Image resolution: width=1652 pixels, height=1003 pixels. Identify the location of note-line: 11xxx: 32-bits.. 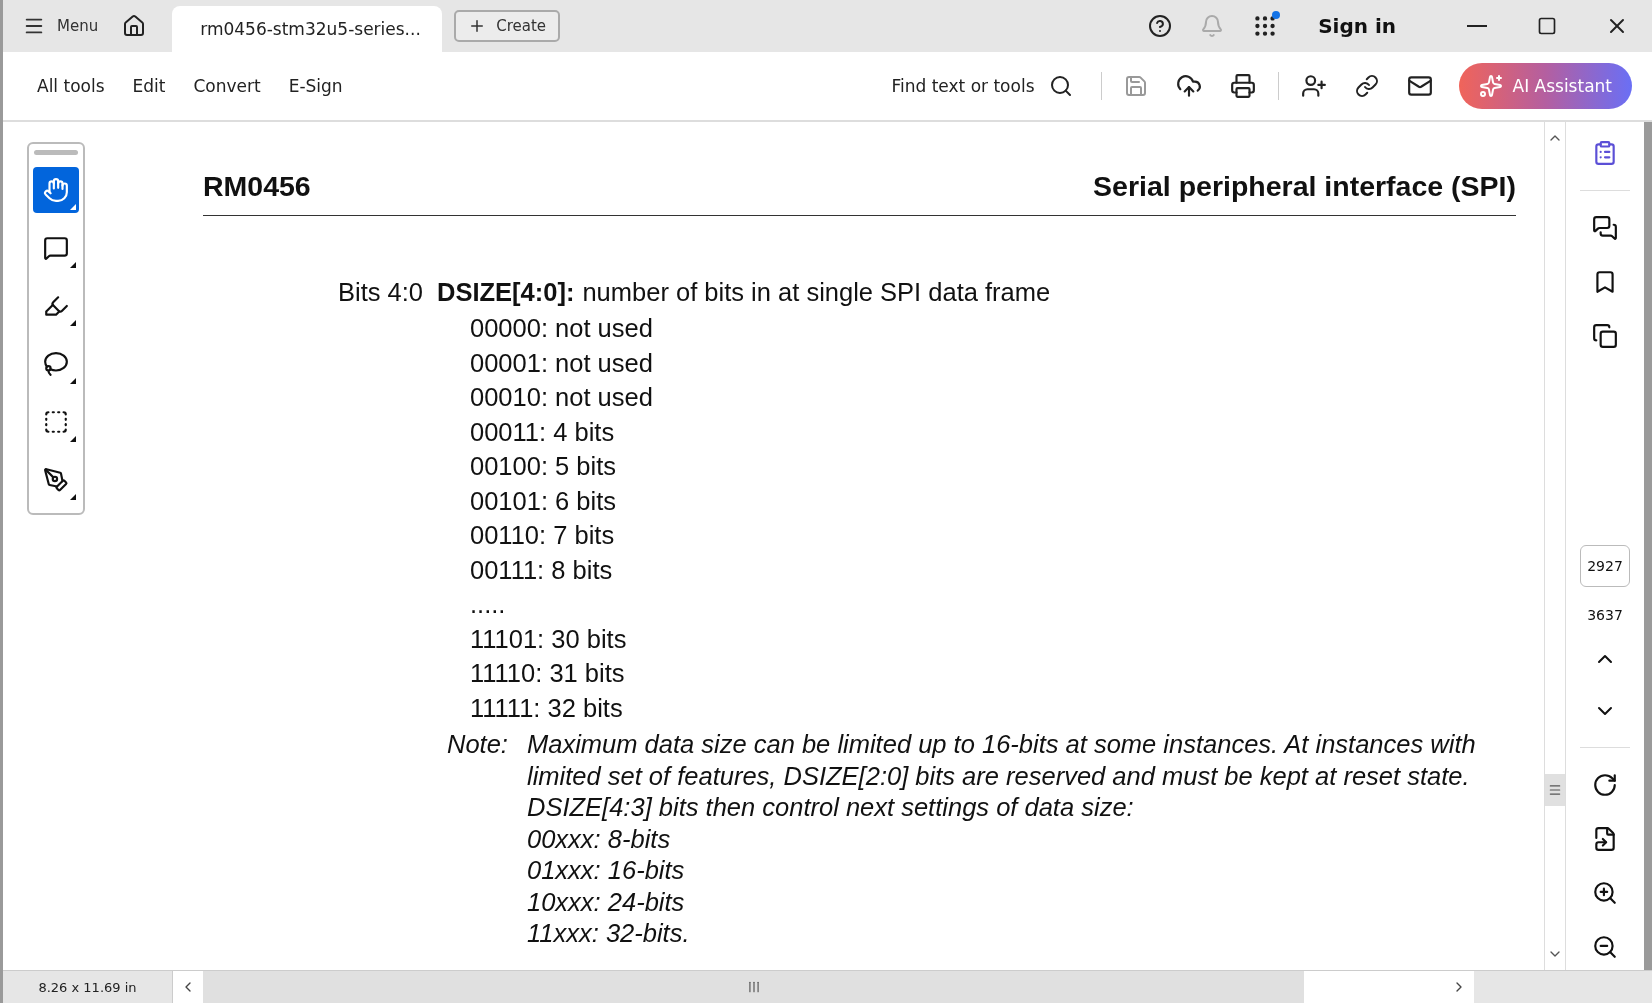
(609, 933).